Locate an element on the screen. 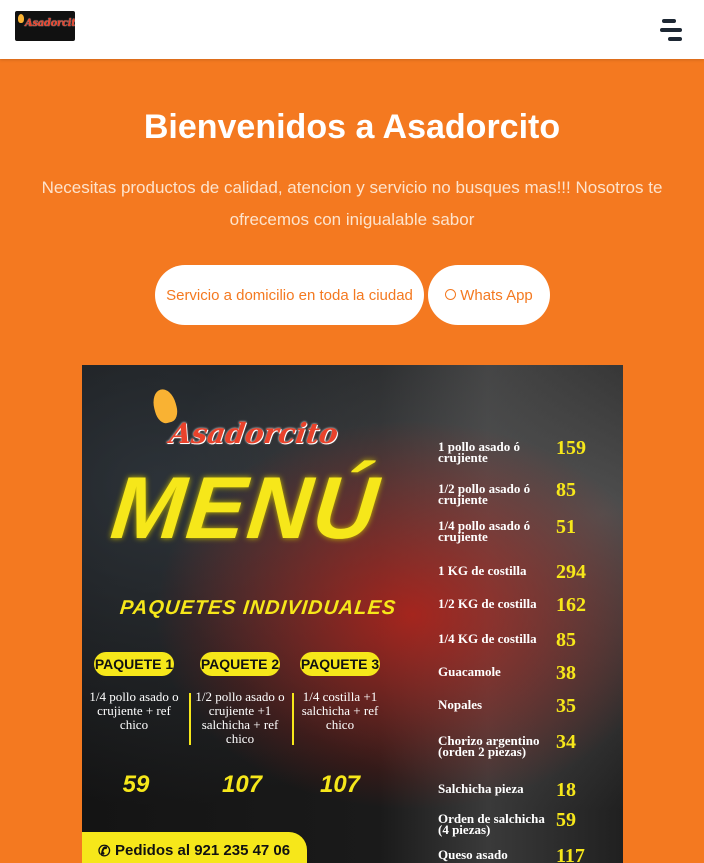  menu-item: 1/2 pollo asado ó crujiente 85 is located at coordinates (518, 497).